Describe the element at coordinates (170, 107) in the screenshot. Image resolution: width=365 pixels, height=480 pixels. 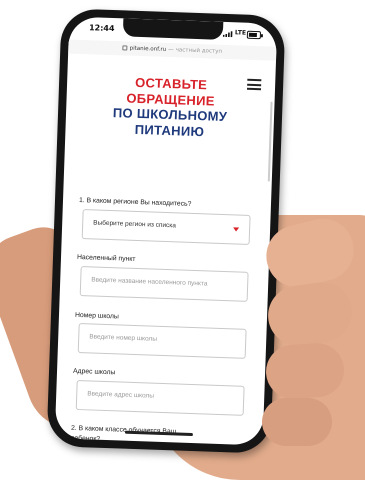
I see `page-title: ОСТАВЬТЕ ОБРАЩЕНИЕ ПО ШКОЛЬНОМУ ПИТАНИЮ` at that location.